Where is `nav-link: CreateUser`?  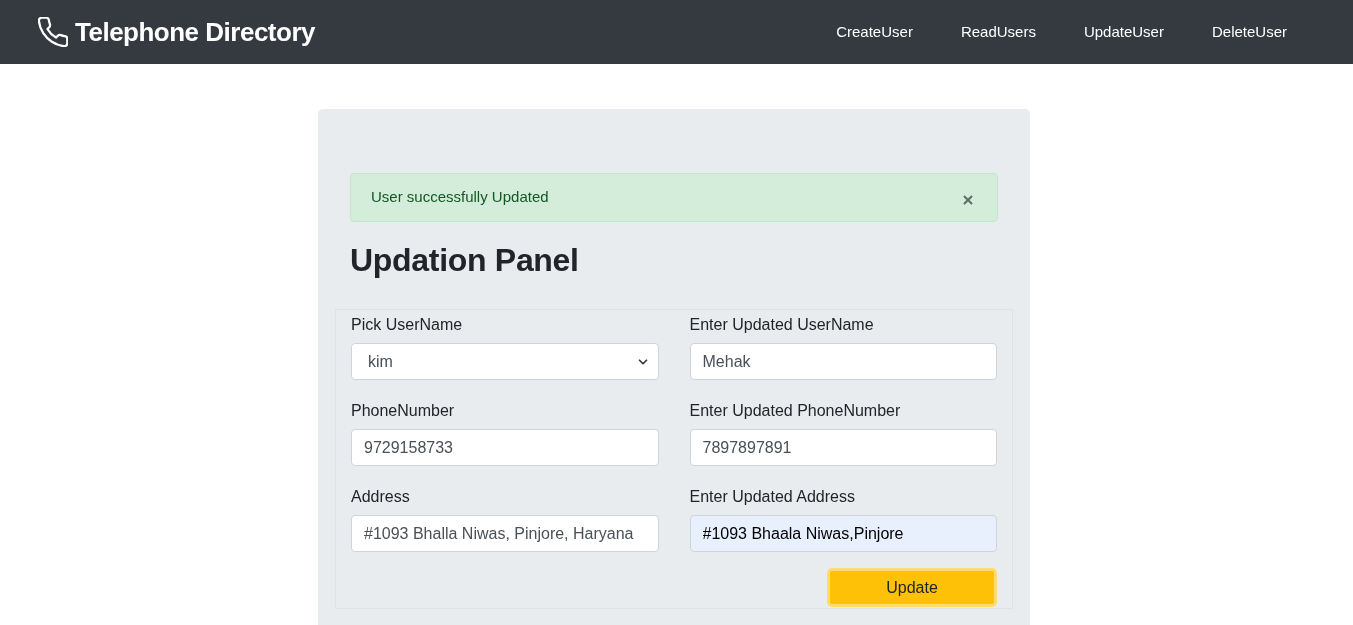 nav-link: CreateUser is located at coordinates (874, 32).